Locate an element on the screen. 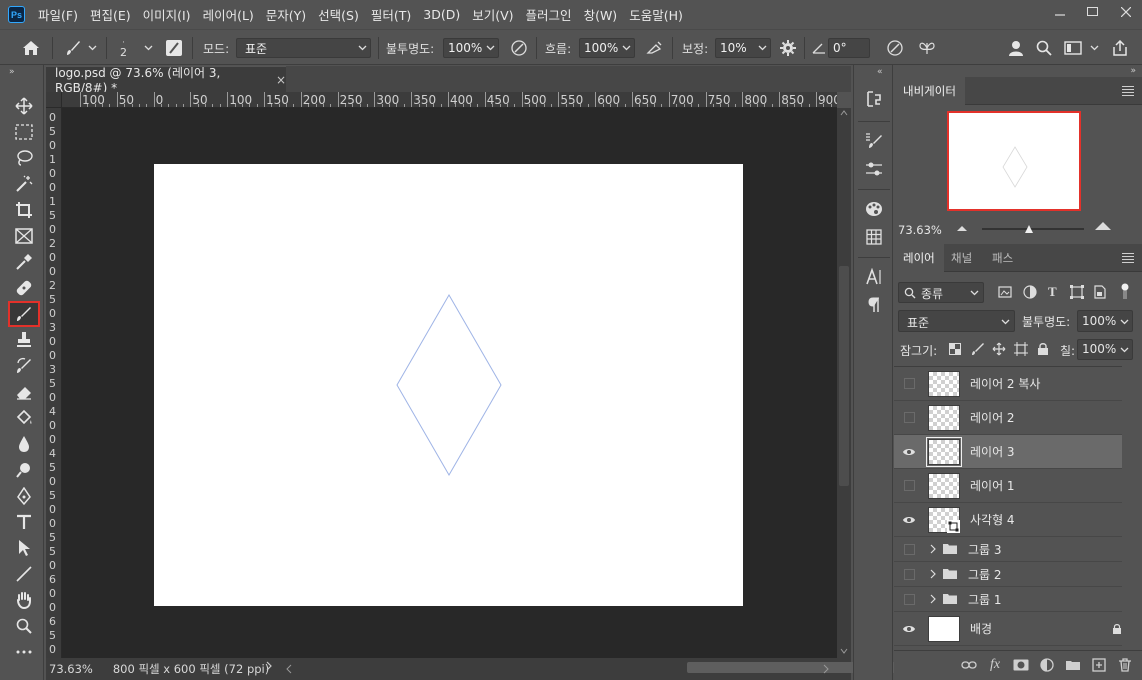 This screenshot has height=680, width=1142. status-expand-icon is located at coordinates (269, 666).